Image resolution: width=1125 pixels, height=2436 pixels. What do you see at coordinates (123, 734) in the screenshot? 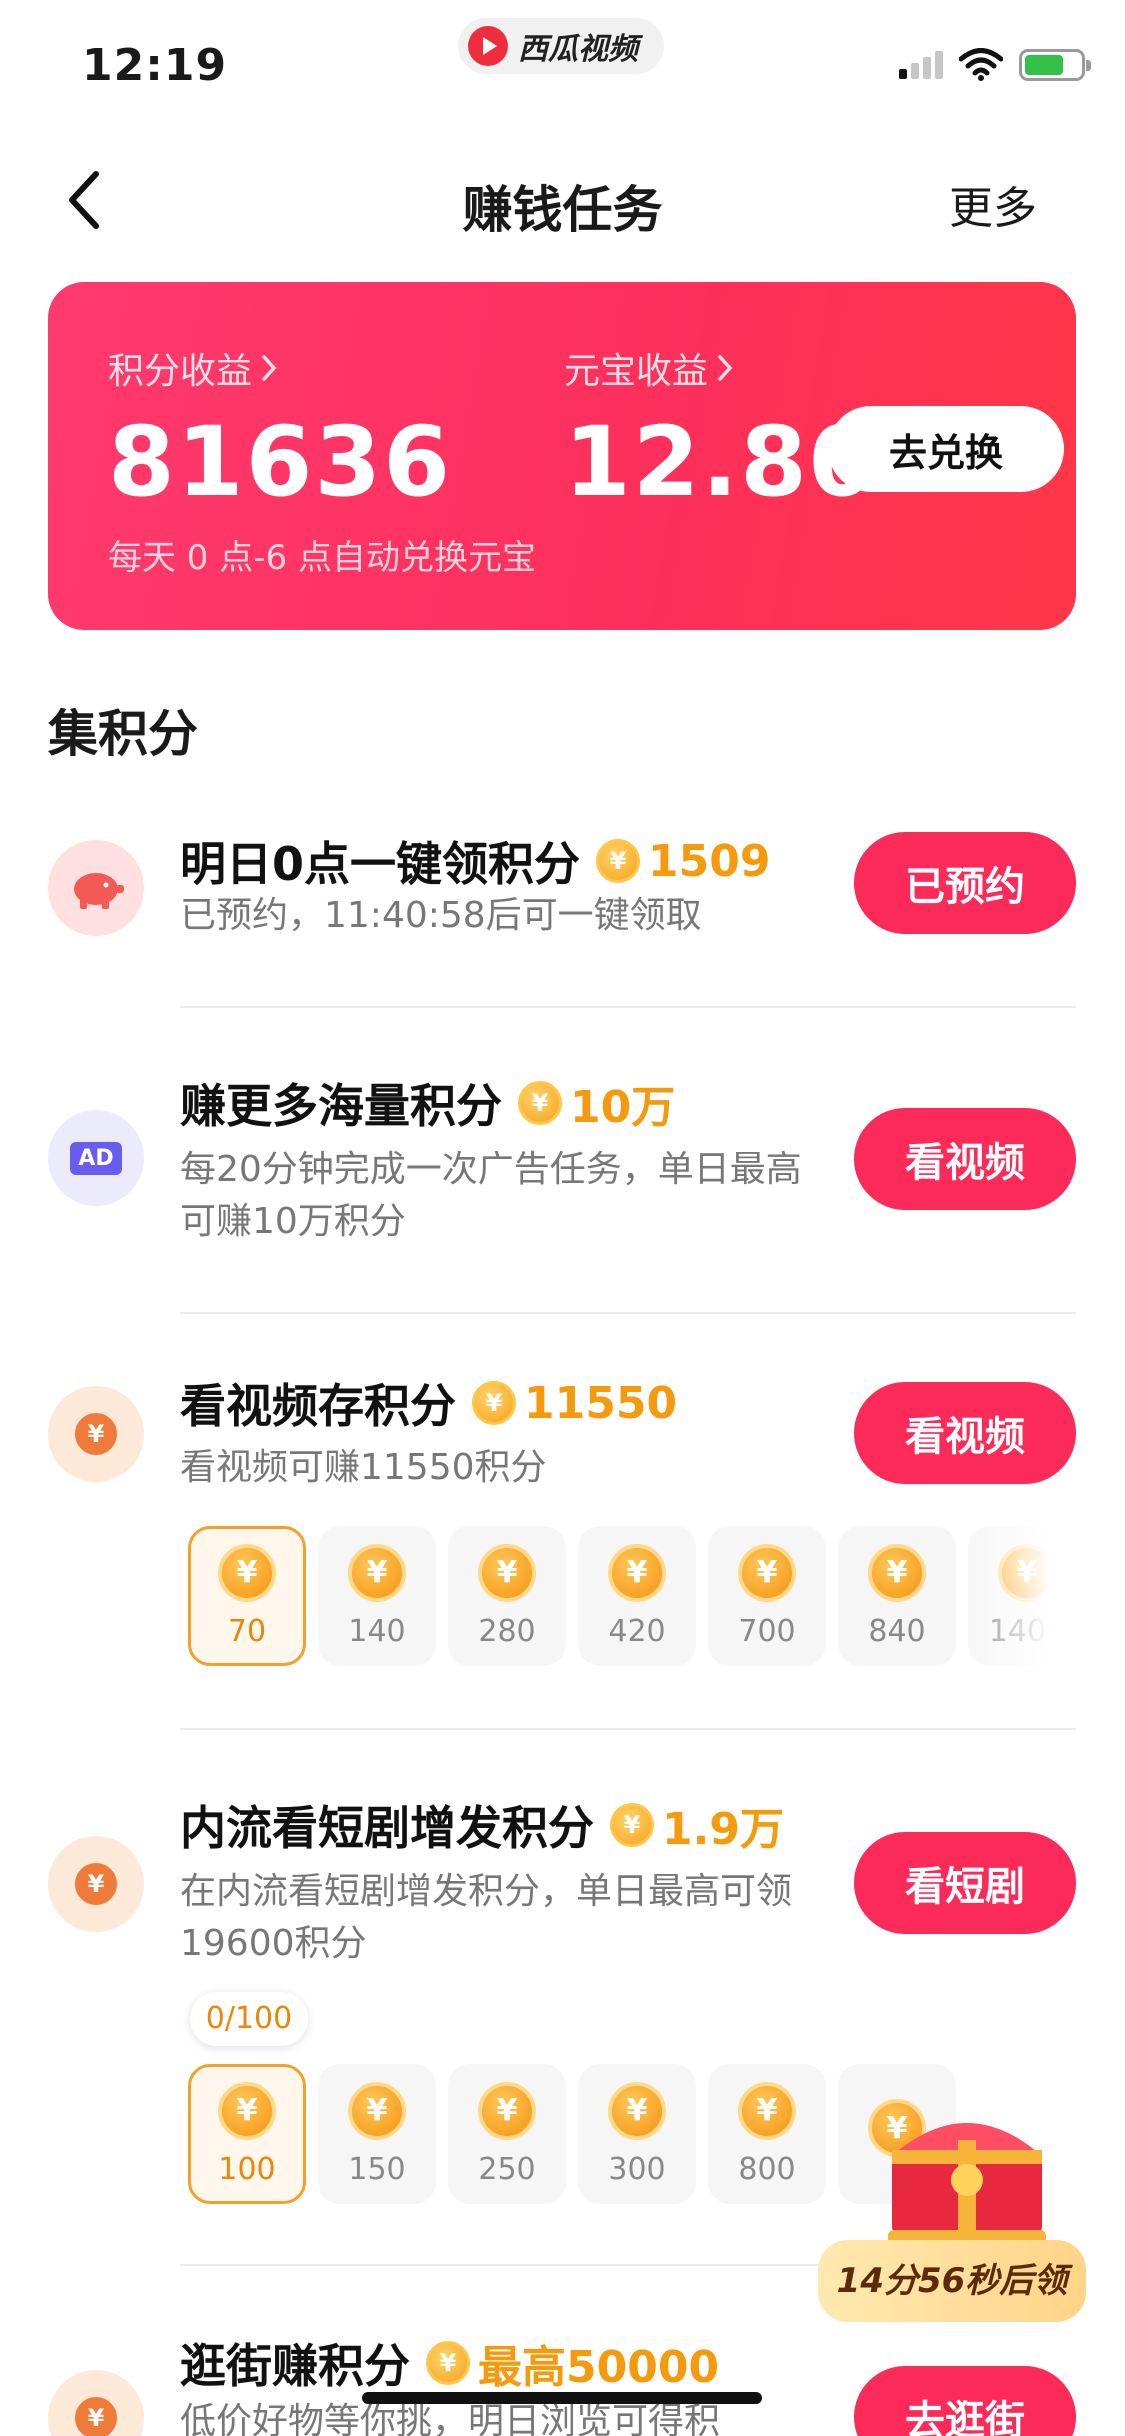
I see `section-title: 集积分` at bounding box center [123, 734].